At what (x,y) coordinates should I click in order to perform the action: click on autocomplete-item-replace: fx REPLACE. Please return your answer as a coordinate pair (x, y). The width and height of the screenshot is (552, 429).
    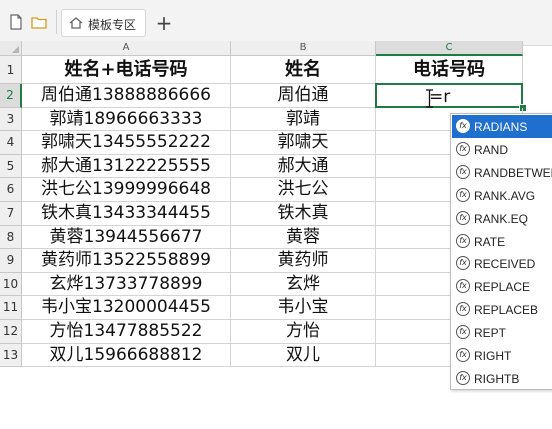
    Looking at the image, I should click on (502, 286).